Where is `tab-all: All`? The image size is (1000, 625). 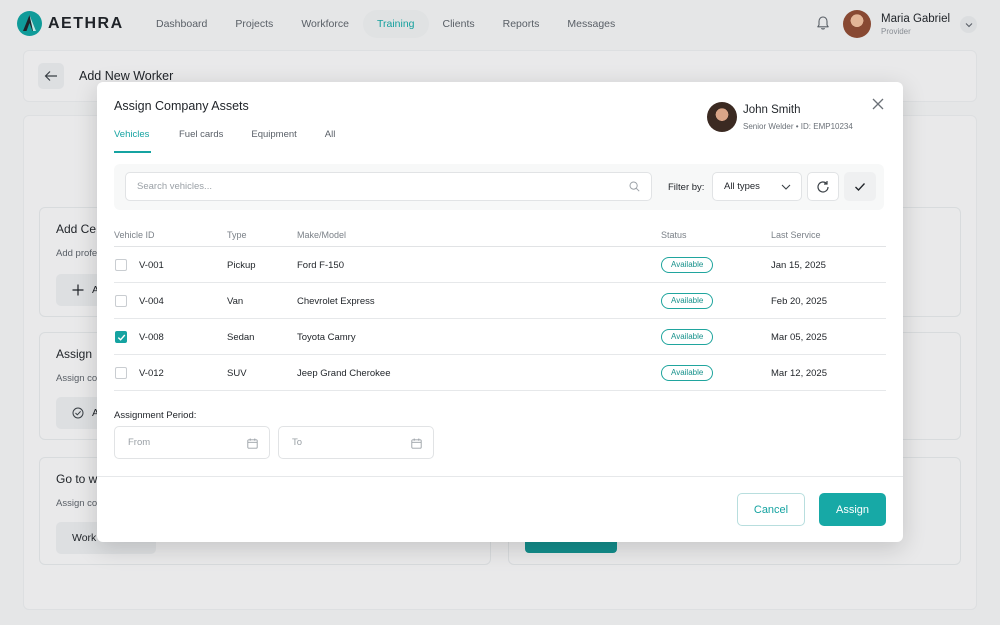
tab-all: All is located at coordinates (330, 141).